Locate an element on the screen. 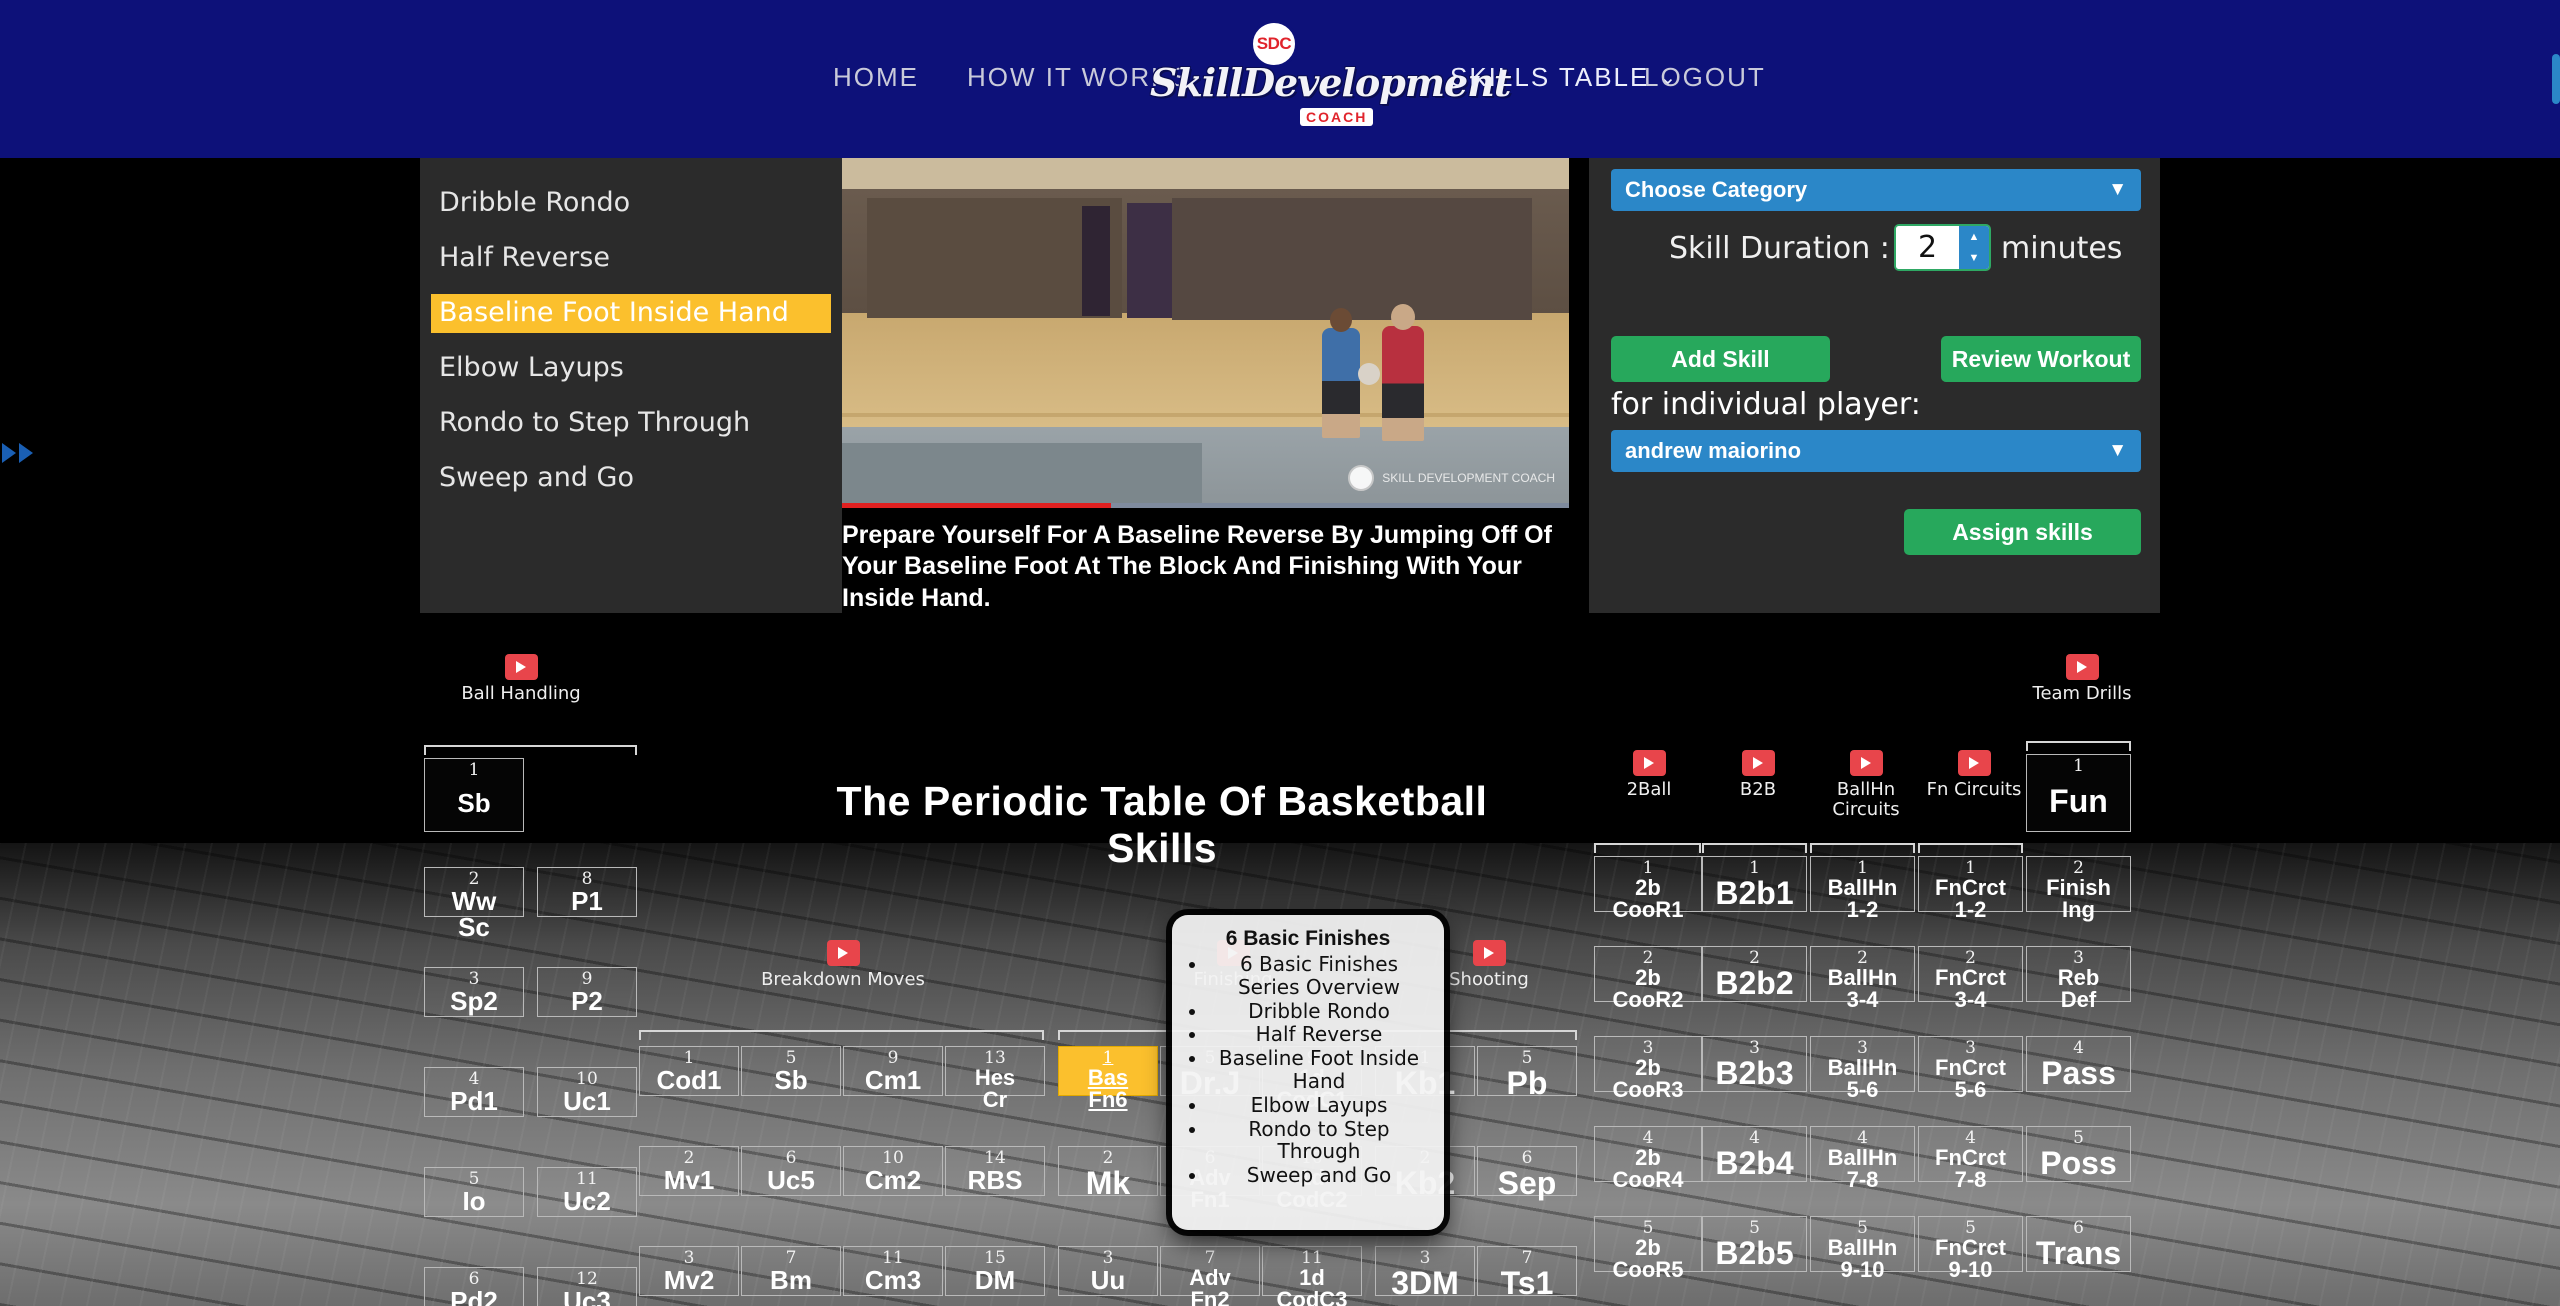  skill-list-item-4: Rondo to Step Through is located at coordinates (631, 423).